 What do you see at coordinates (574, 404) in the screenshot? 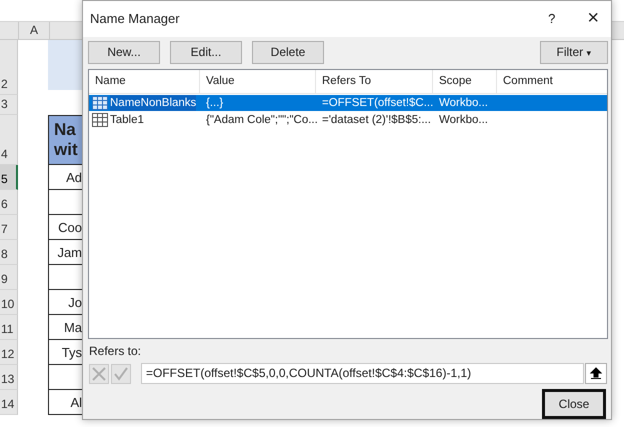
I see `close-button: Close` at bounding box center [574, 404].